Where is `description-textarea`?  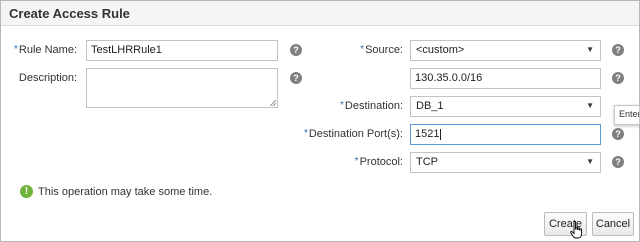 description-textarea is located at coordinates (182, 88).